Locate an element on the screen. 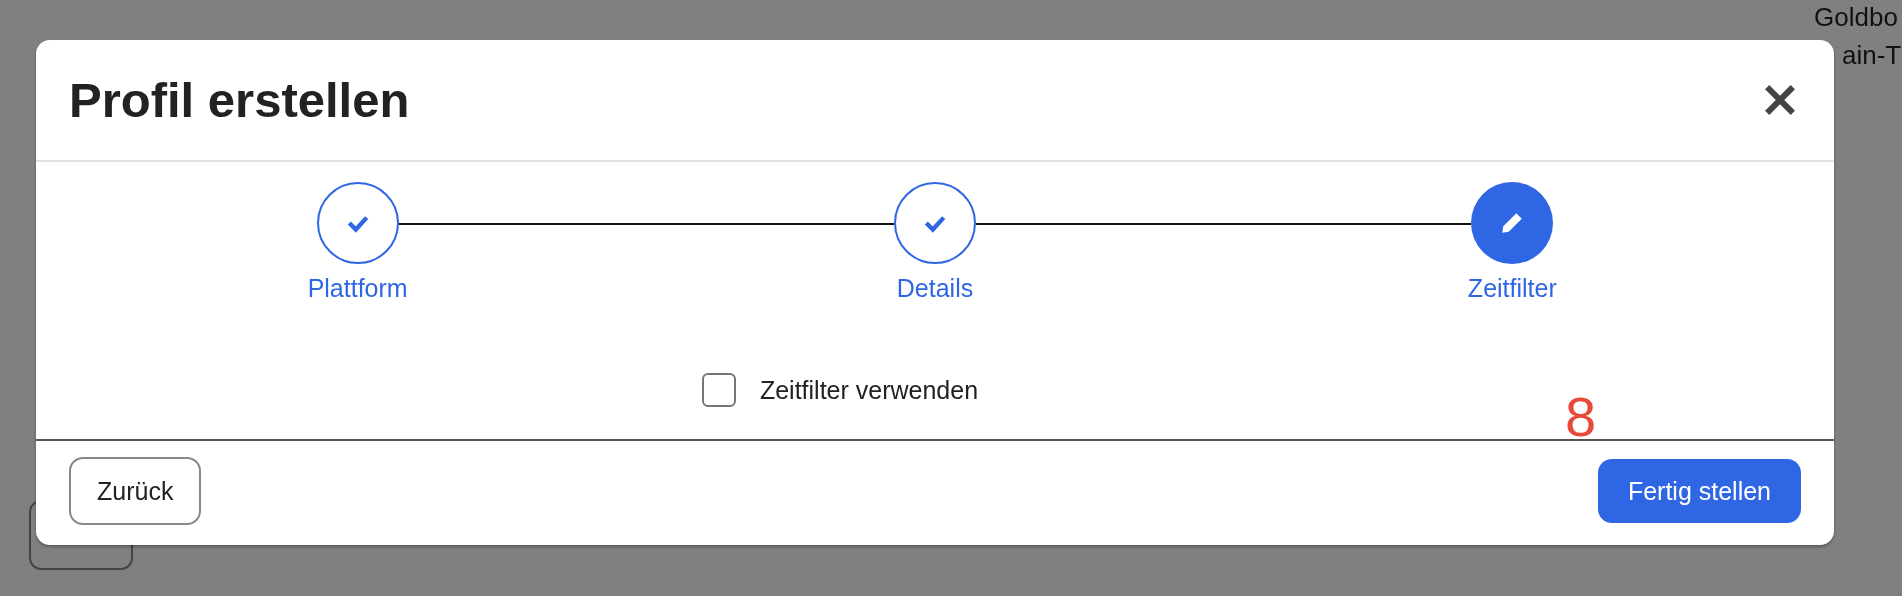 The width and height of the screenshot is (1902, 596). step-label: Plattform is located at coordinates (357, 288).